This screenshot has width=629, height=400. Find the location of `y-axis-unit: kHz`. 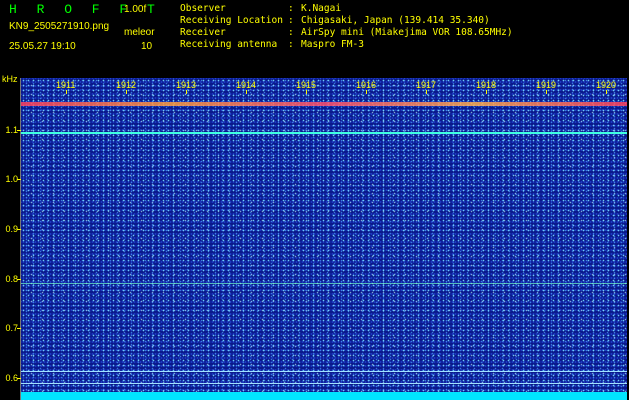

y-axis-unit: kHz is located at coordinates (10, 79).